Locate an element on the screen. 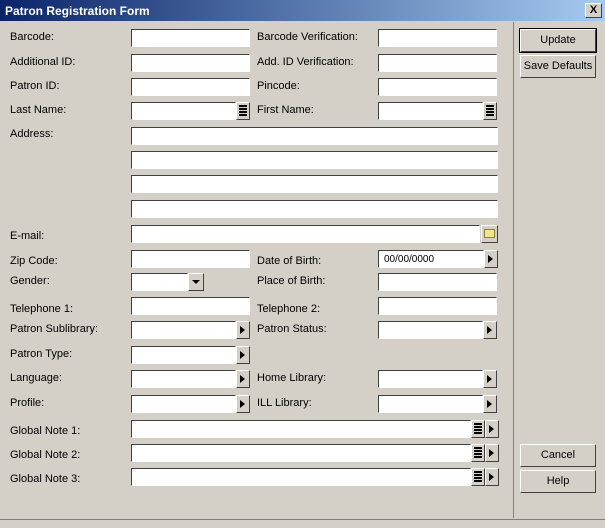  global-note3-label: Global Note 3: is located at coordinates (45, 479).